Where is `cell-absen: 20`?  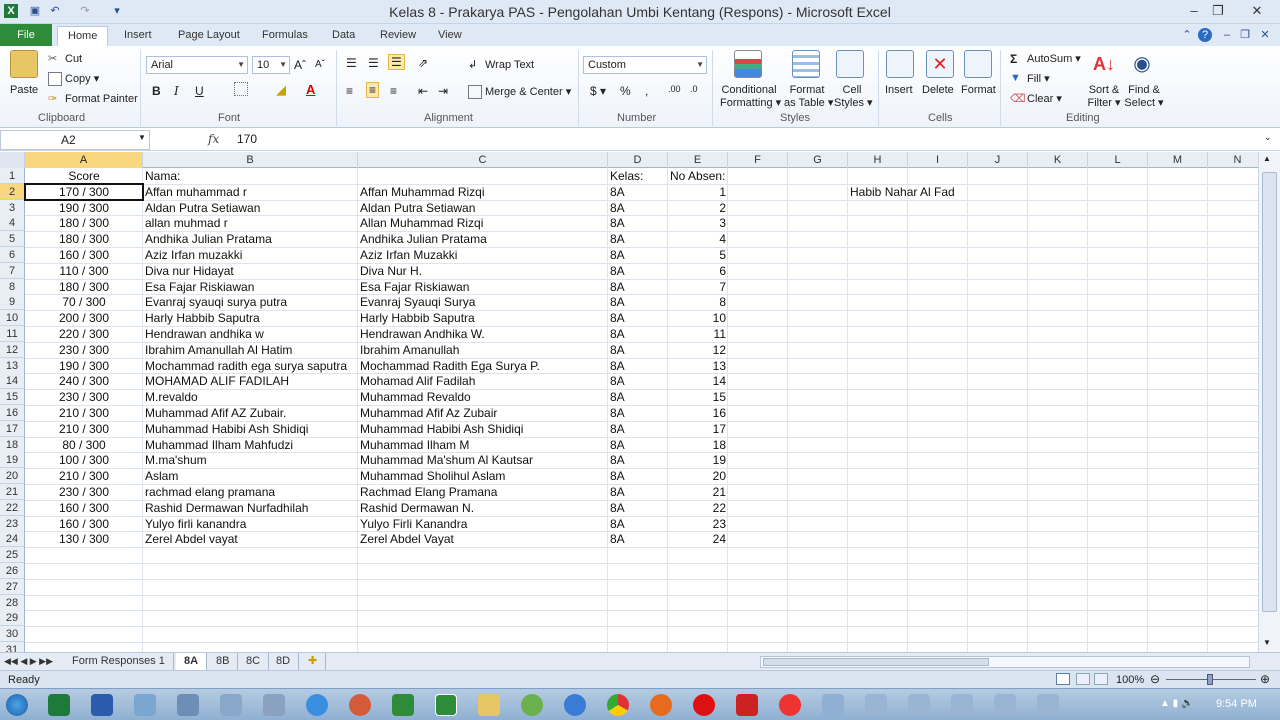
cell-absen: 20 is located at coordinates (698, 476).